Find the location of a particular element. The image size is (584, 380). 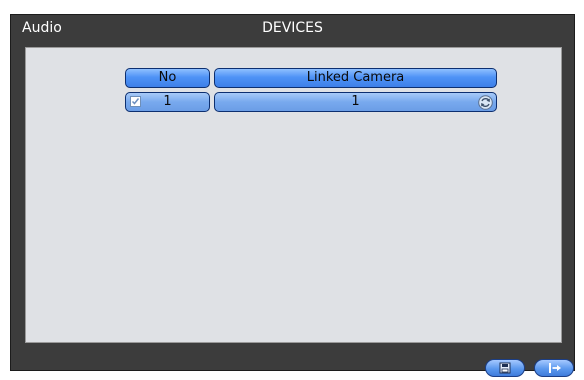

linked-camera-cell: 1 is located at coordinates (355, 102).